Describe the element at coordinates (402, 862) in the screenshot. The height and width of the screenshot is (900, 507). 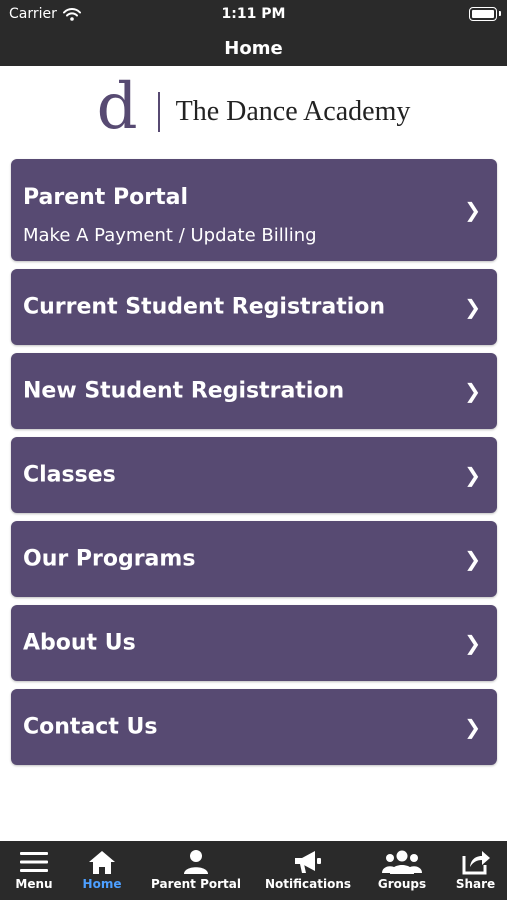
I see `group-icon` at that location.